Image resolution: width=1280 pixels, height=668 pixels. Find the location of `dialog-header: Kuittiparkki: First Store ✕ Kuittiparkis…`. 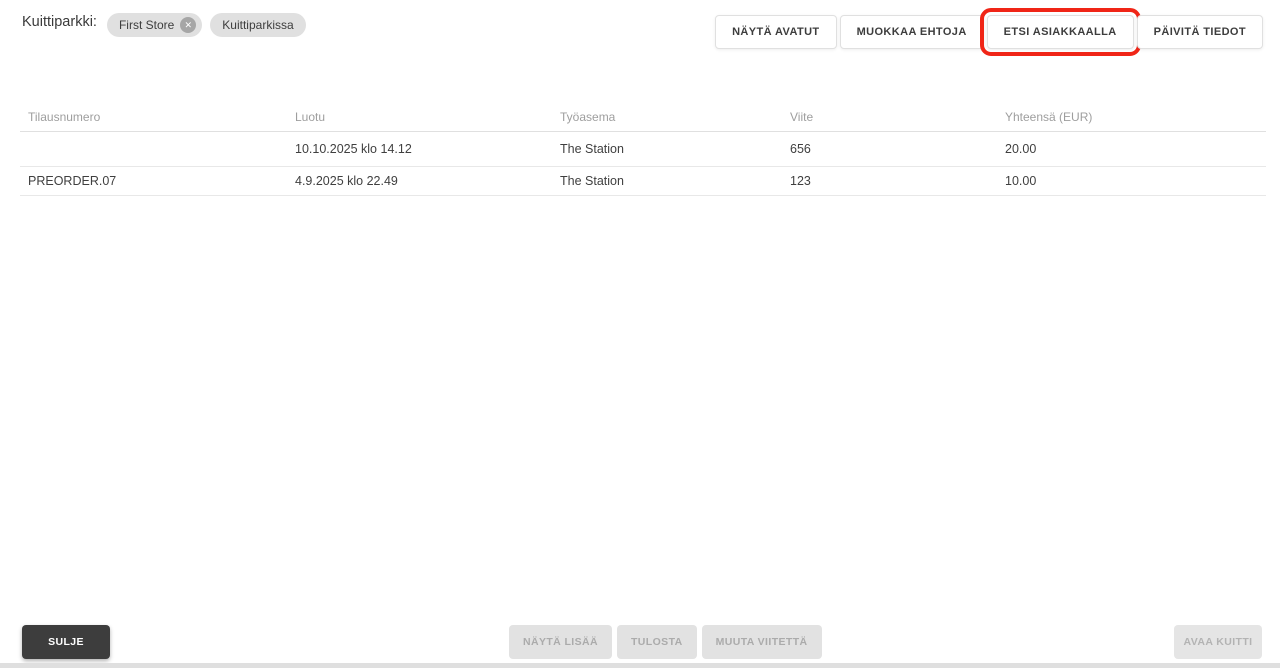

dialog-header: Kuittiparkki: First Store ✕ Kuittiparkis… is located at coordinates (640, 30).